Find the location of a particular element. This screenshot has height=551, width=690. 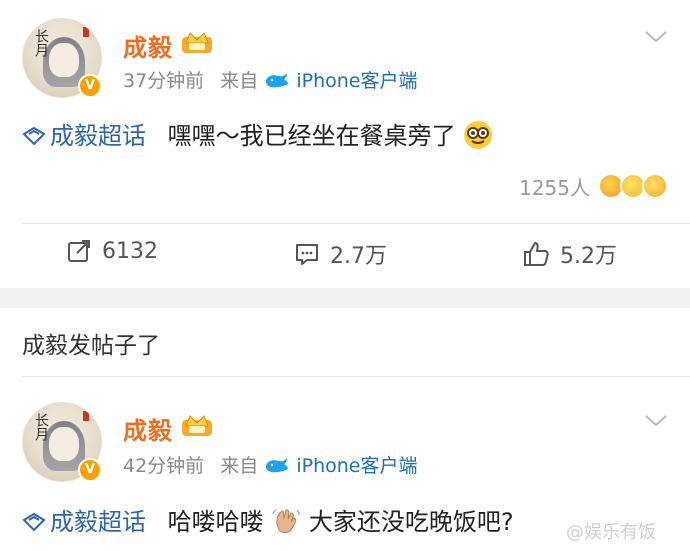

post-content: 成毅超话 哈喽哈喽 大家还没吃晚饭吧? is located at coordinates (268, 519).